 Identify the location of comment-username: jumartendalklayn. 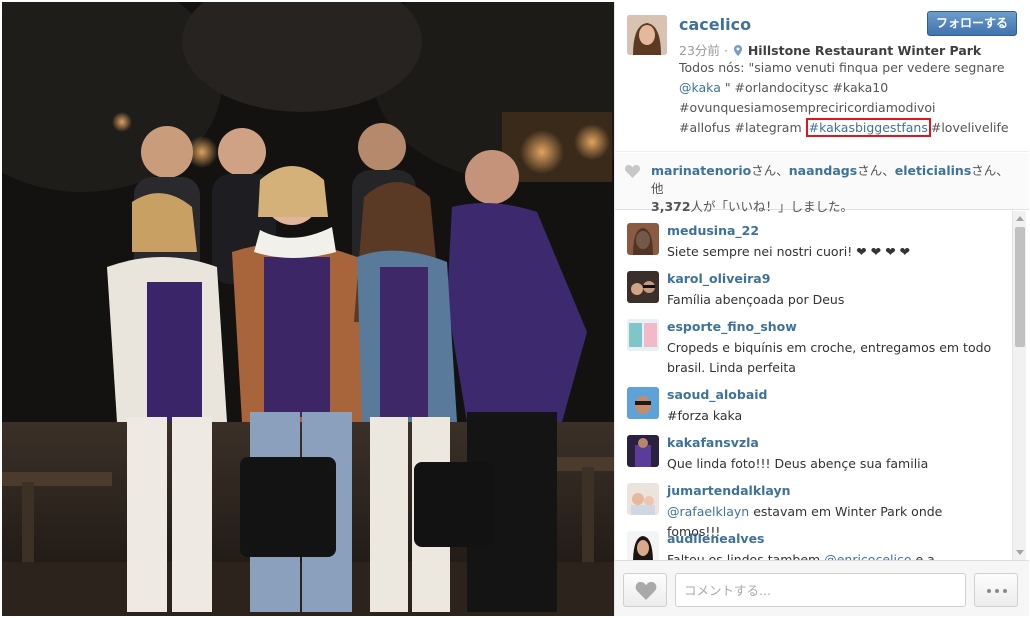
(729, 490).